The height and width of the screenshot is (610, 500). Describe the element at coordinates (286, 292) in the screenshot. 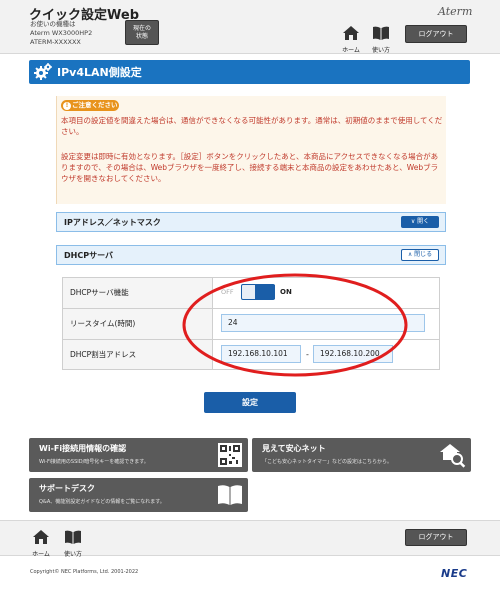

I see `toggle-on-label: ON` at that location.